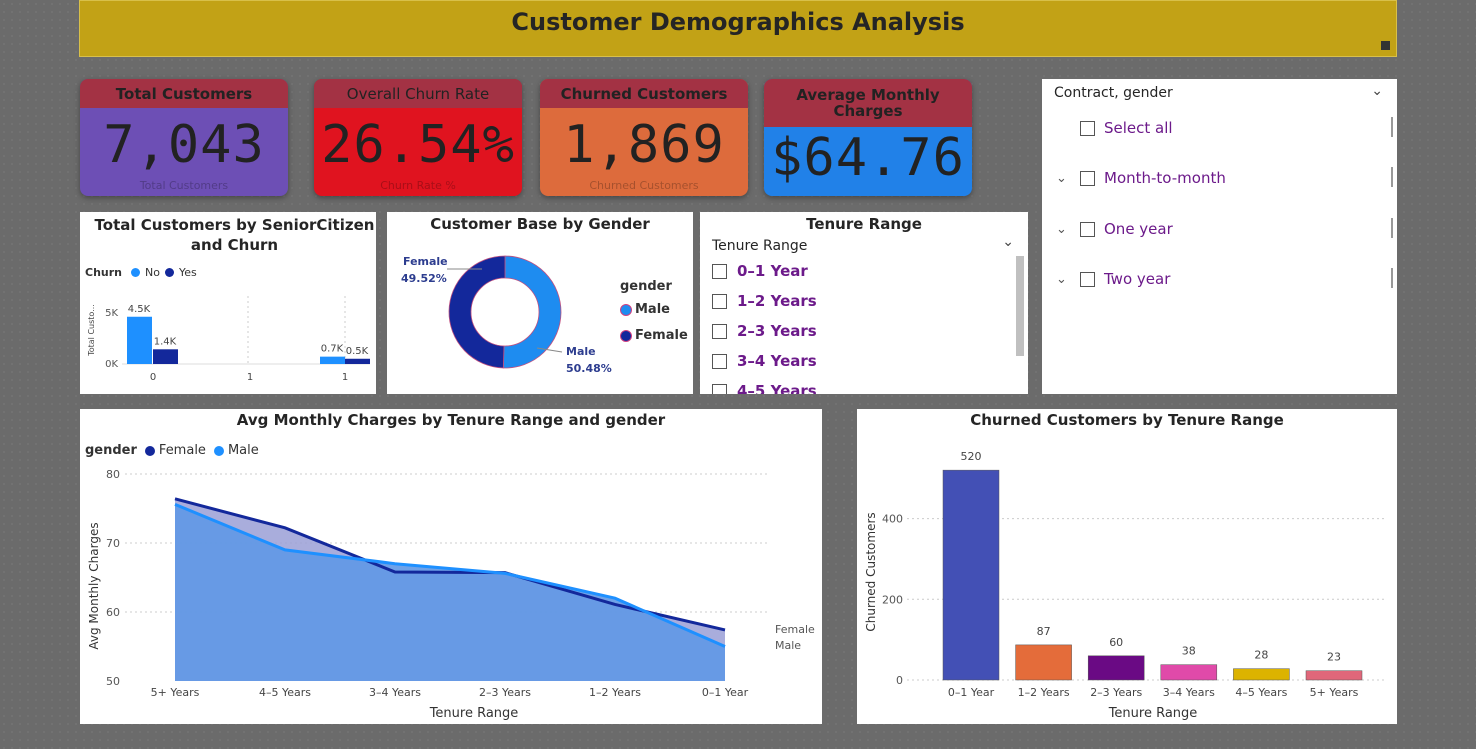 This screenshot has height=749, width=1476. What do you see at coordinates (777, 361) in the screenshot?
I see `slicer-item-label: 3–4 Years` at bounding box center [777, 361].